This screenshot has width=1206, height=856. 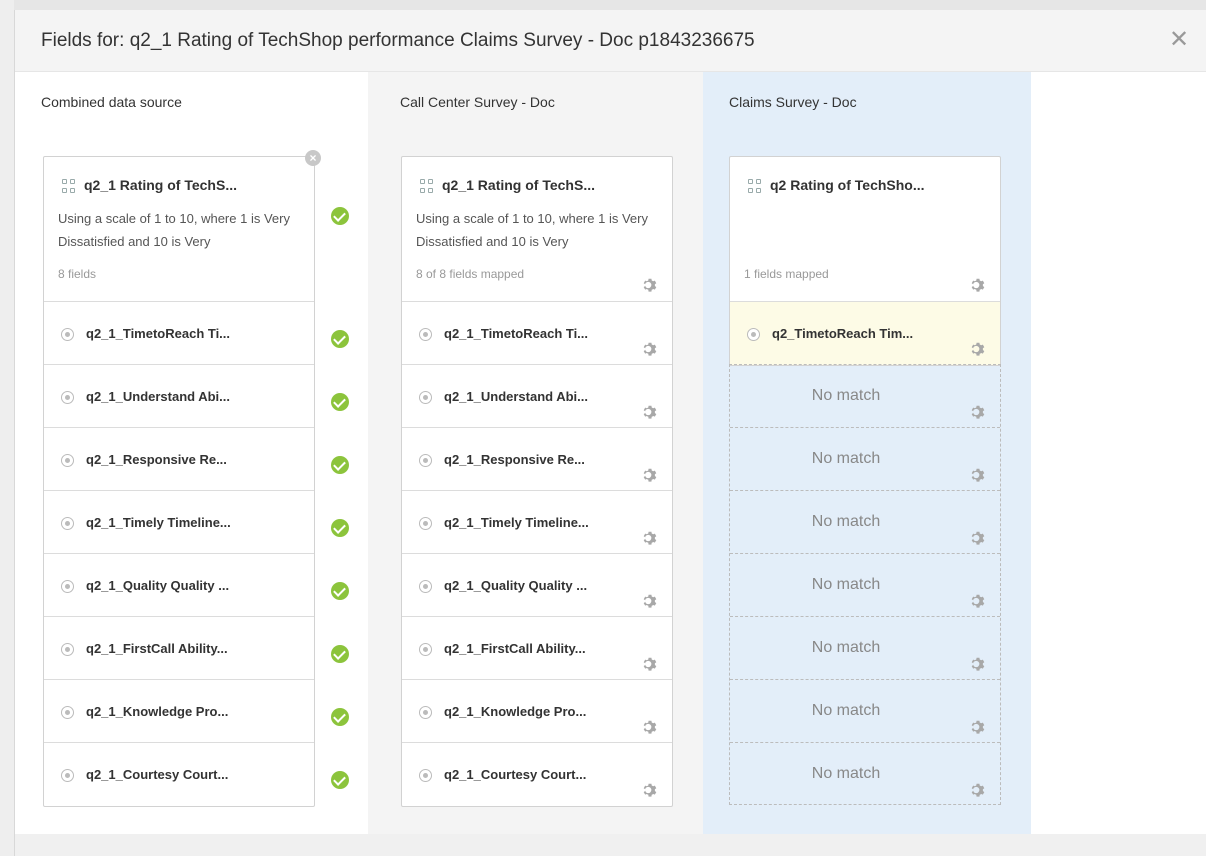 What do you see at coordinates (77, 274) in the screenshot?
I see `group-field-count: 8 fields` at bounding box center [77, 274].